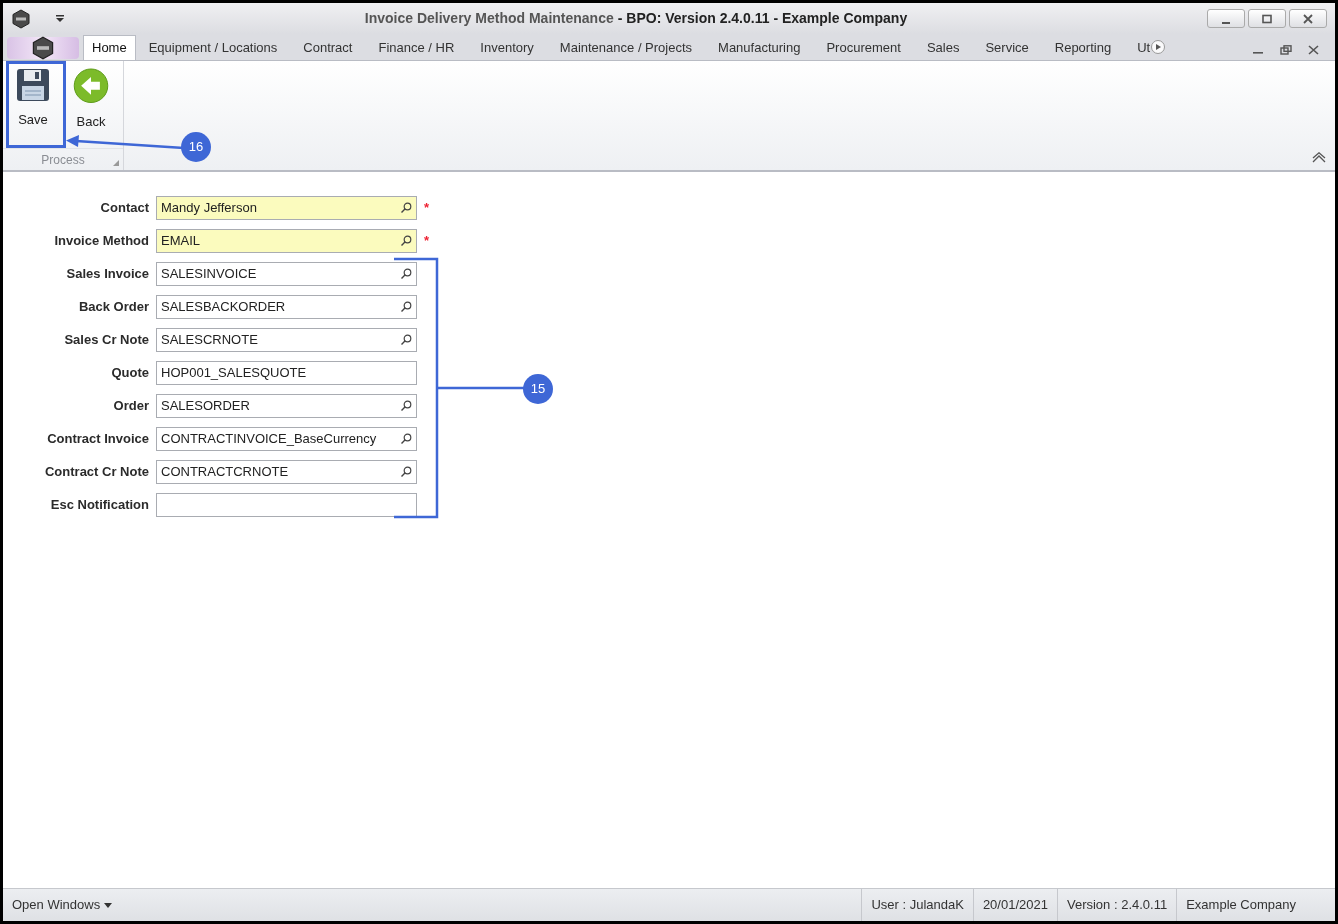 This screenshot has height=924, width=1338. What do you see at coordinates (762, 18) in the screenshot?
I see `window-title-suffix: - BPO: Version 2.4.0.11 - Example Company` at bounding box center [762, 18].